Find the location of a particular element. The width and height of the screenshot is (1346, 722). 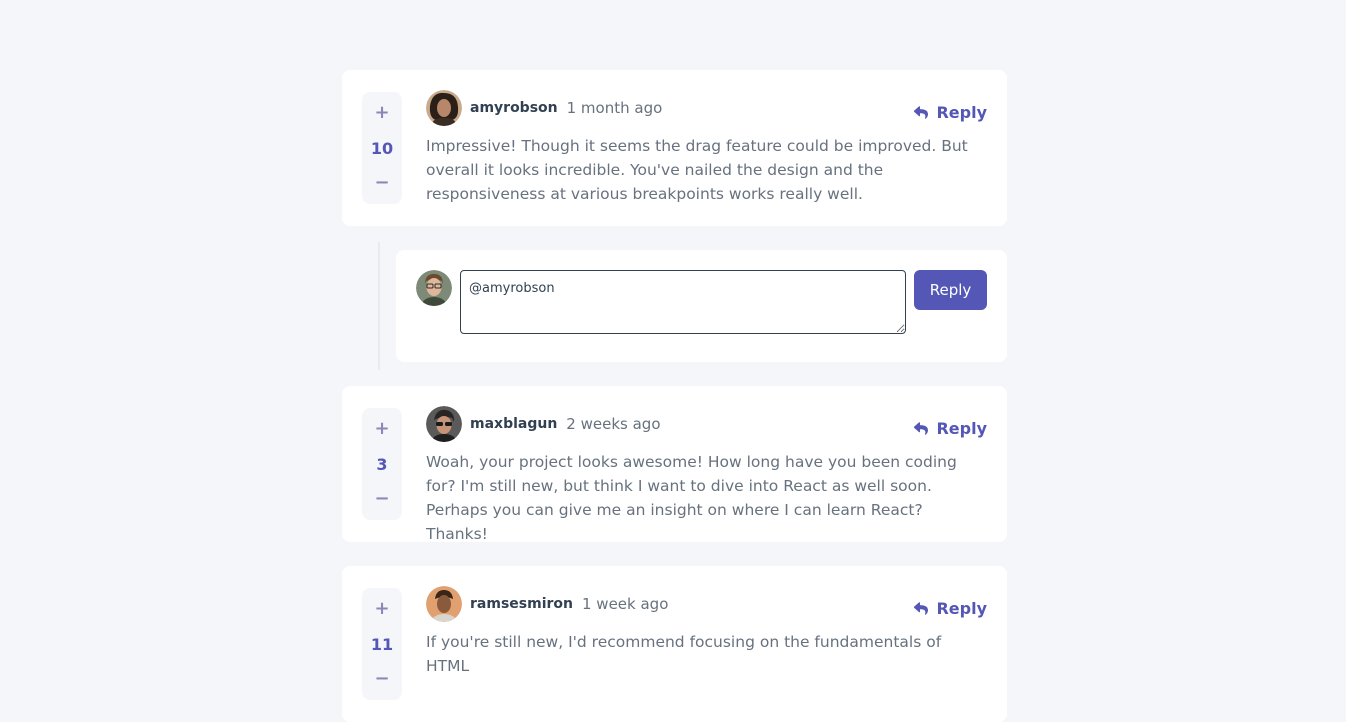

vote-control: + 11 − is located at coordinates (382, 644).